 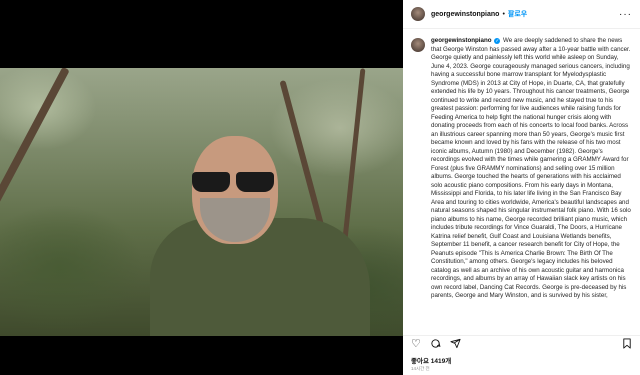 I want to click on caption-avatar, so click(x=418, y=45).